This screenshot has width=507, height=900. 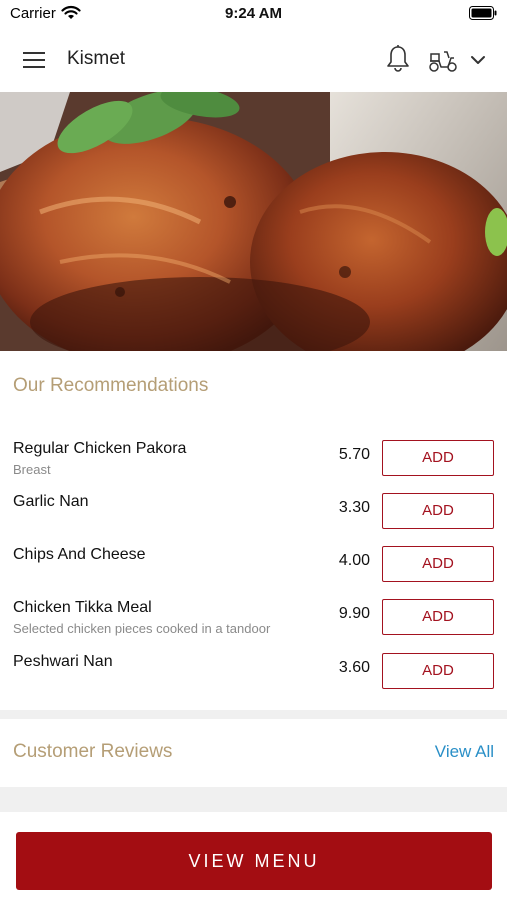 I want to click on item-name: Garlic Nan, so click(x=51, y=501).